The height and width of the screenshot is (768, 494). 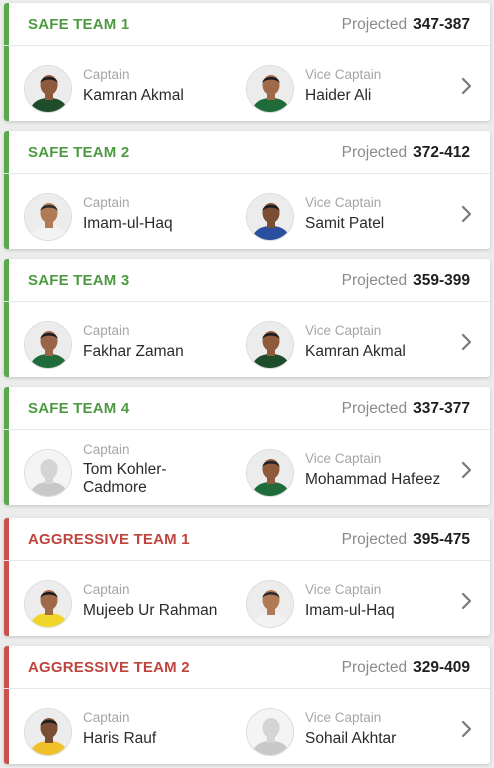 I want to click on vice-captain-name: Imam-ul-Haq, so click(x=350, y=610).